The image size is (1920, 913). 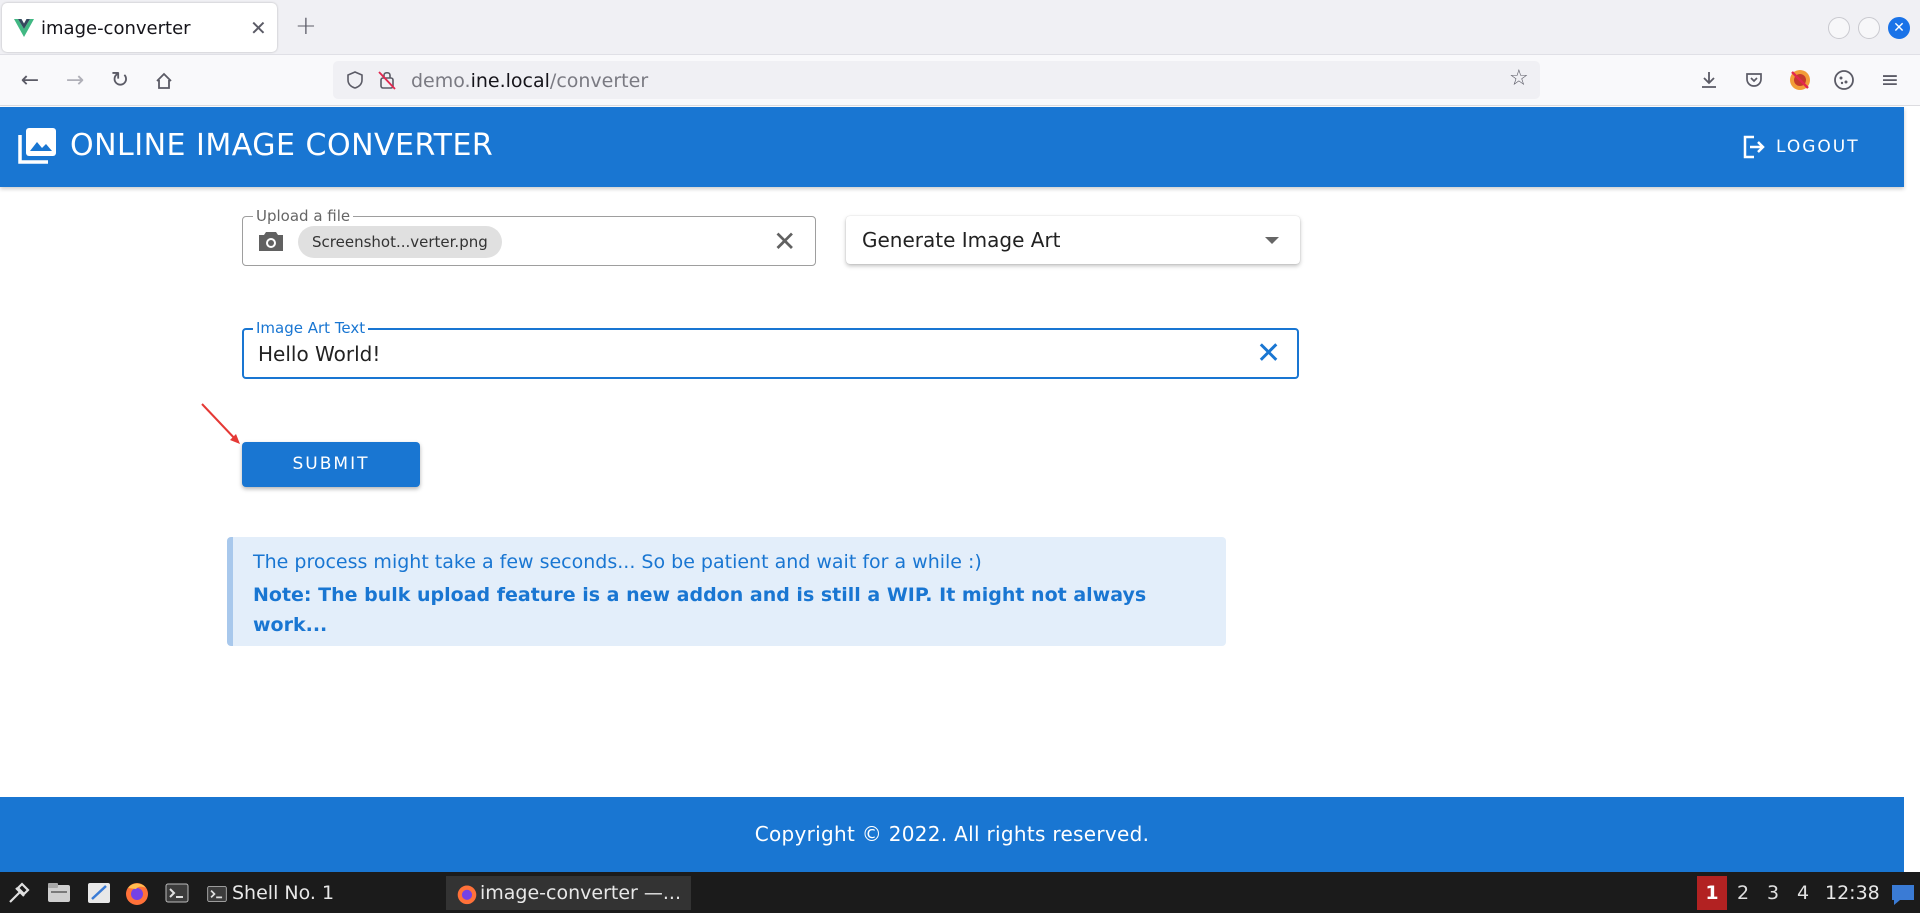 What do you see at coordinates (1800, 80) in the screenshot?
I see `extension-blocked-icon` at bounding box center [1800, 80].